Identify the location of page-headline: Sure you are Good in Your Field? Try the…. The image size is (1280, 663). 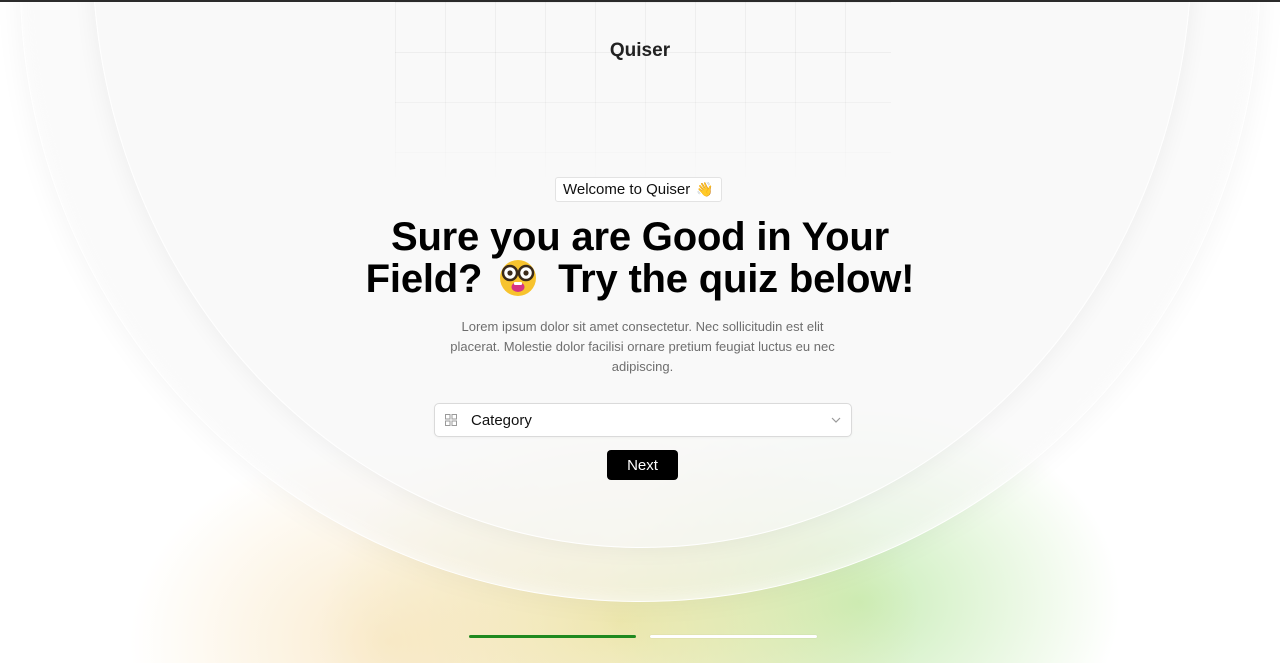
(640, 258).